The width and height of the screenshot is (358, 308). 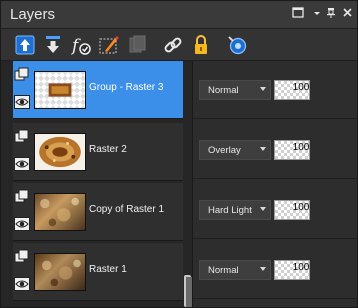 I want to click on layer-effects-icon: f, so click(x=81, y=45).